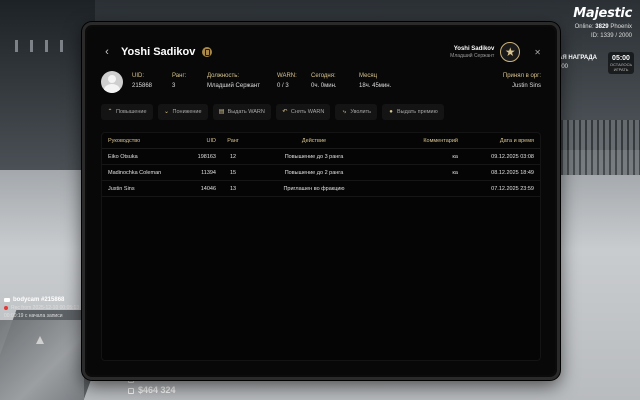 The image size is (640, 400). Describe the element at coordinates (283, 86) in the screenshot. I see `warn-value: 0 / 3` at that location.